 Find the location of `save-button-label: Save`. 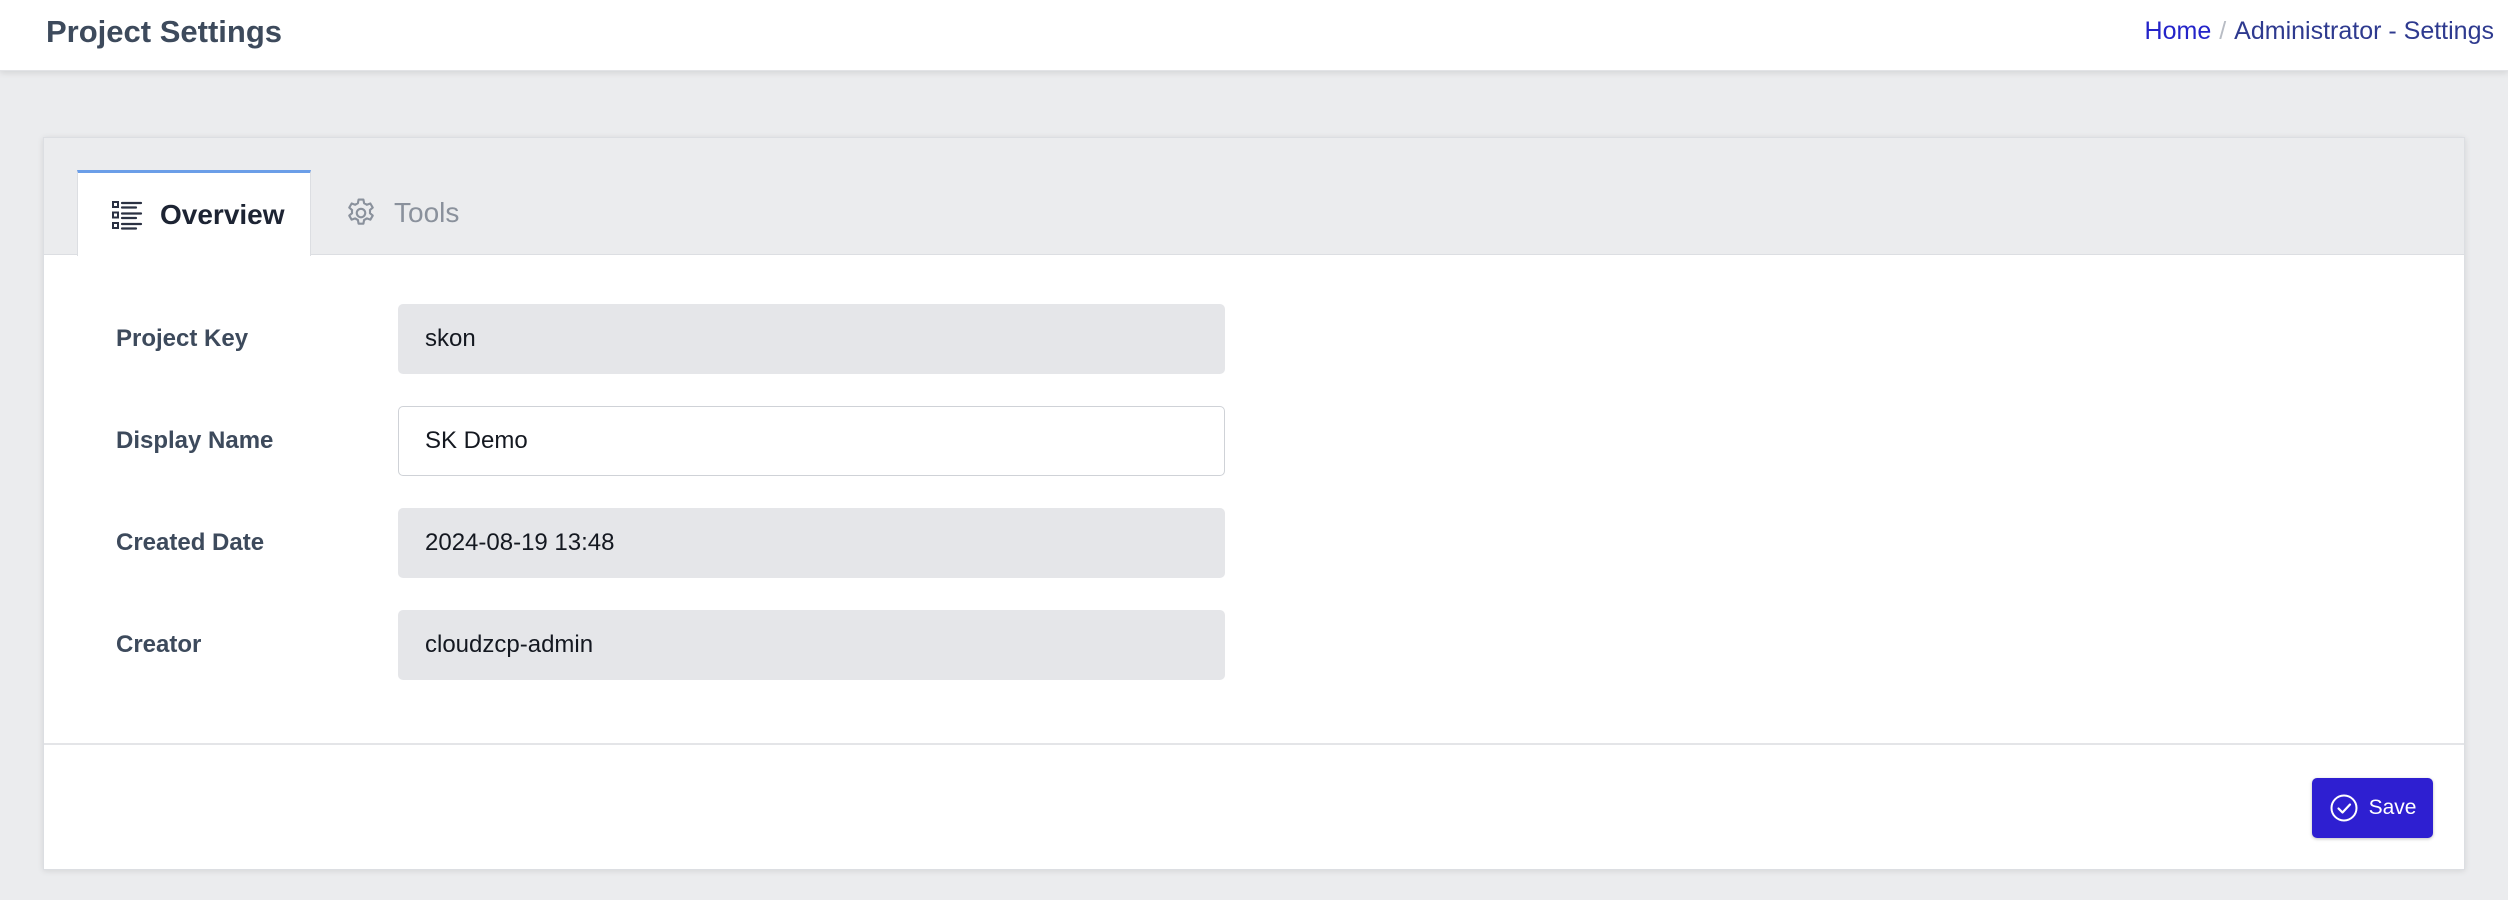

save-button-label: Save is located at coordinates (2392, 807).